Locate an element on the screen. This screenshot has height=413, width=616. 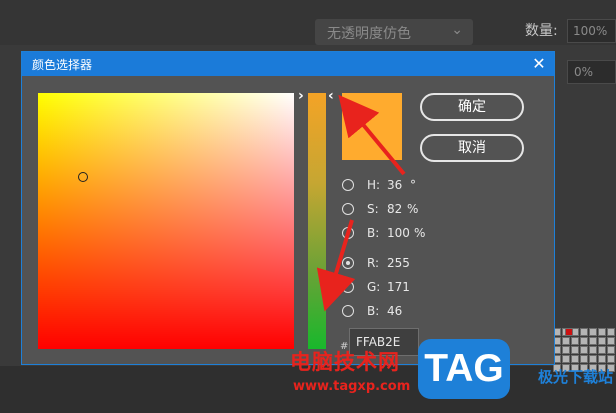
slider-arrow-right-icon: › is located at coordinates (301, 96).